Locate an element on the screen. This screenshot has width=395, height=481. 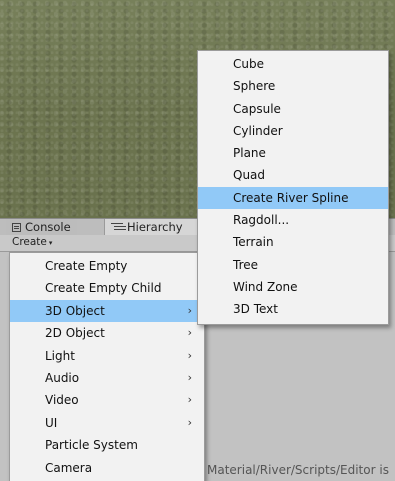
menu-item-label: Create River Spline is located at coordinates (291, 197).